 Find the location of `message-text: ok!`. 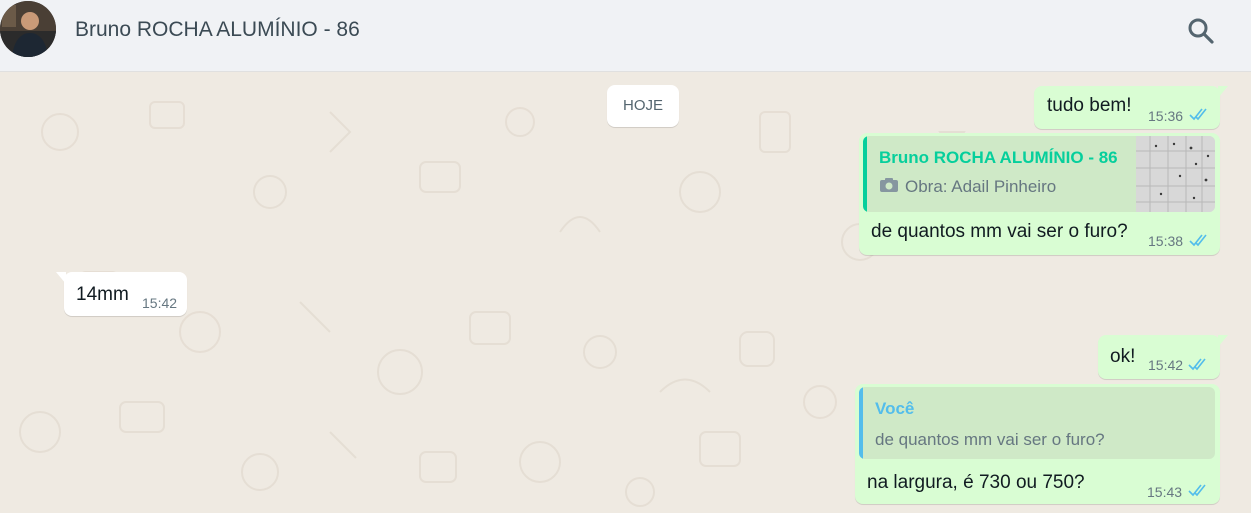

message-text: ok! is located at coordinates (1123, 356).